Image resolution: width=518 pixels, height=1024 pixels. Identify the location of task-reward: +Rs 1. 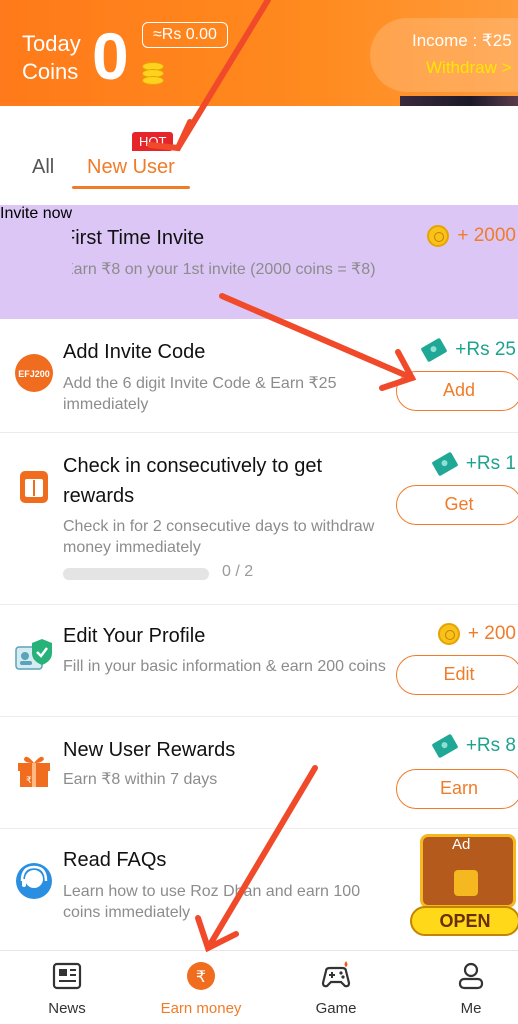
(473, 464).